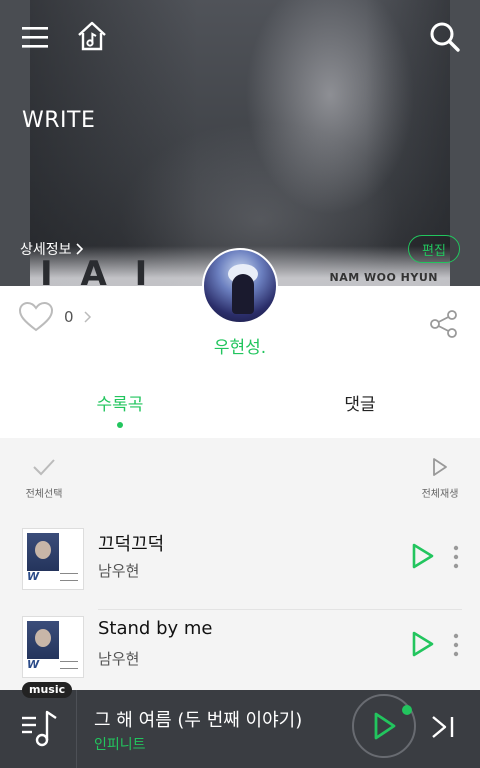 This screenshot has height=768, width=480. What do you see at coordinates (443, 727) in the screenshot?
I see `skip-next-icon` at bounding box center [443, 727].